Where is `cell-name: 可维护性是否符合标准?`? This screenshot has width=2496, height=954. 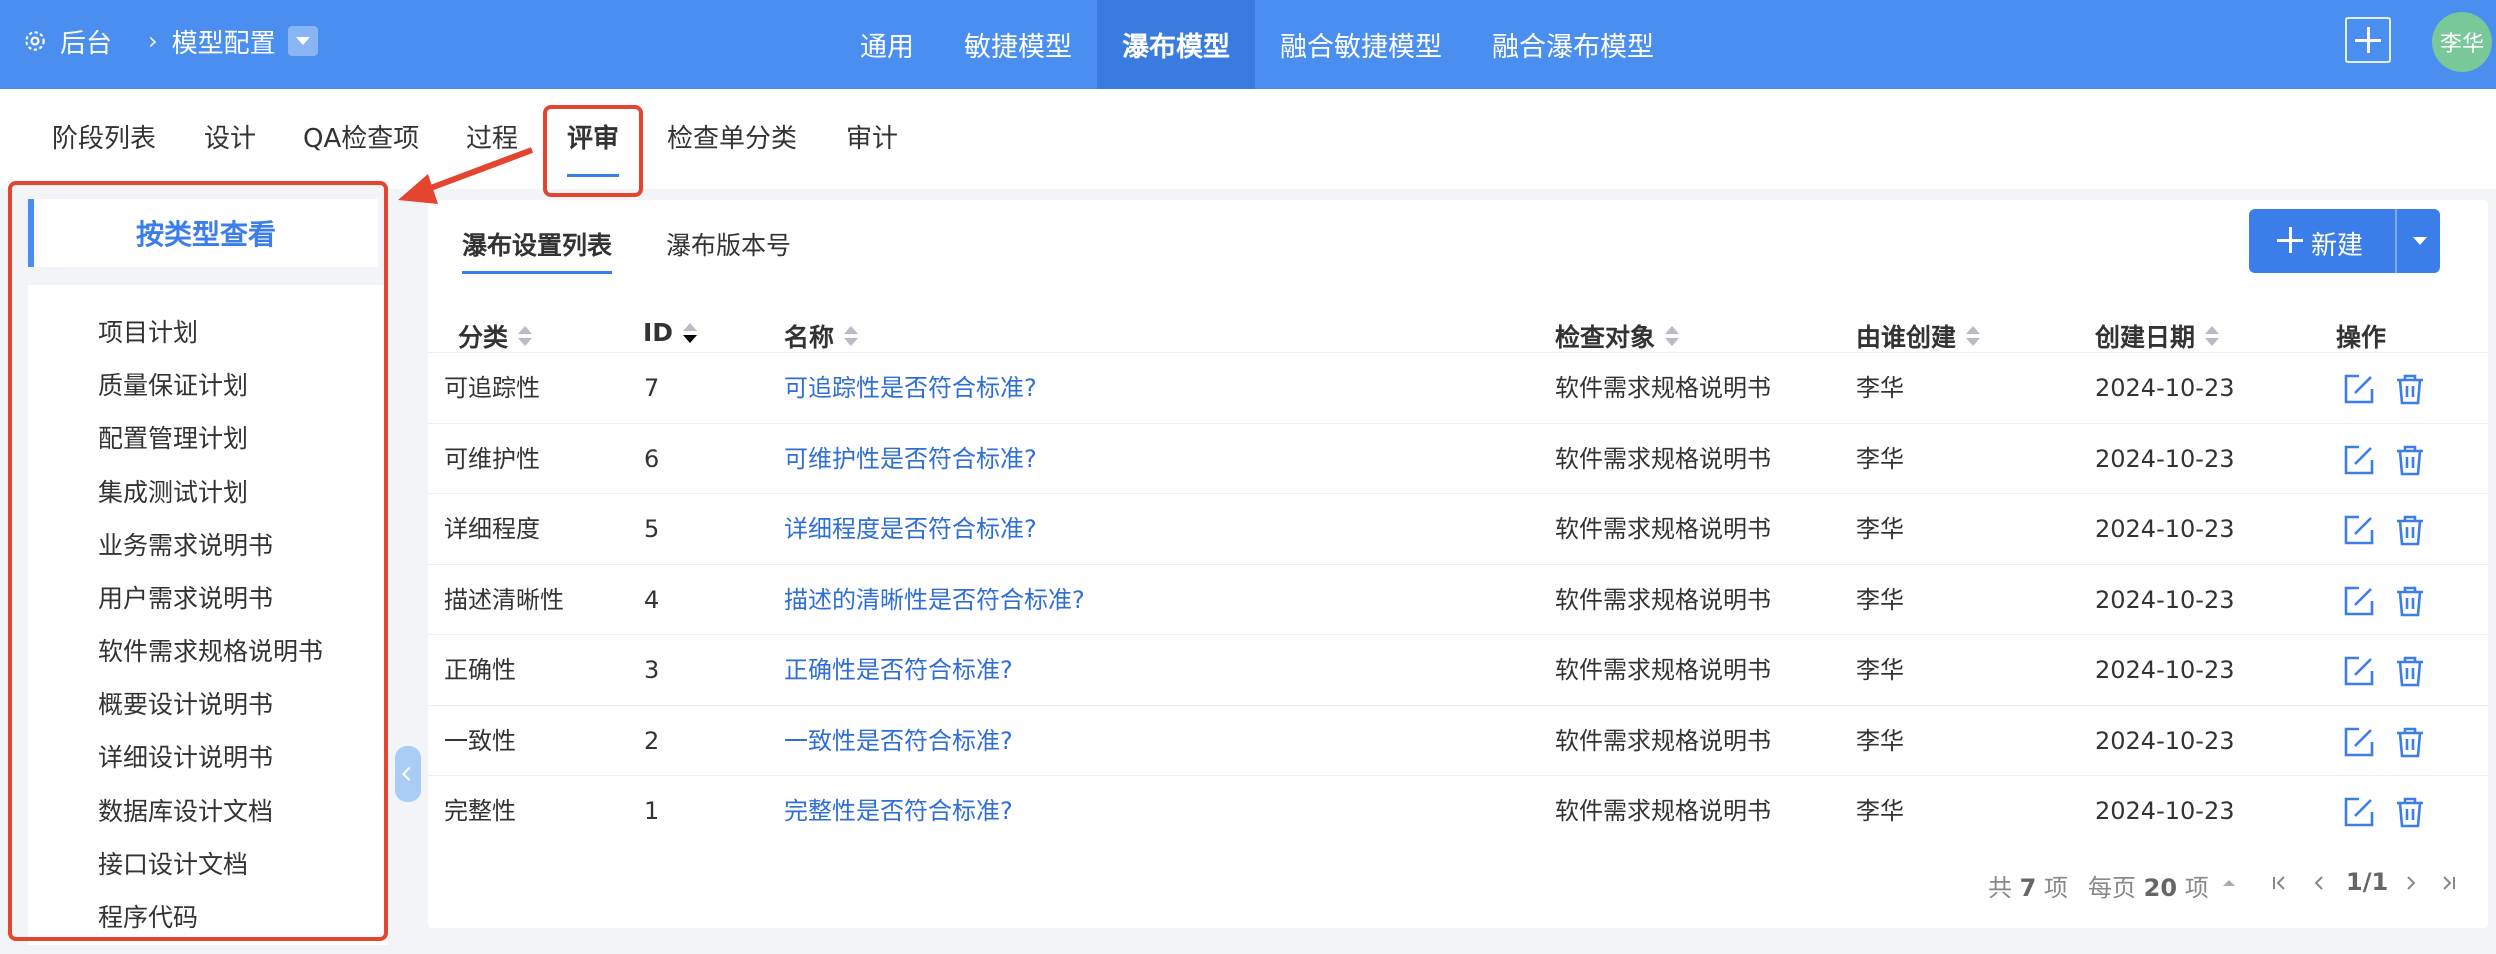 cell-name: 可维护性是否符合标准? is located at coordinates (910, 459).